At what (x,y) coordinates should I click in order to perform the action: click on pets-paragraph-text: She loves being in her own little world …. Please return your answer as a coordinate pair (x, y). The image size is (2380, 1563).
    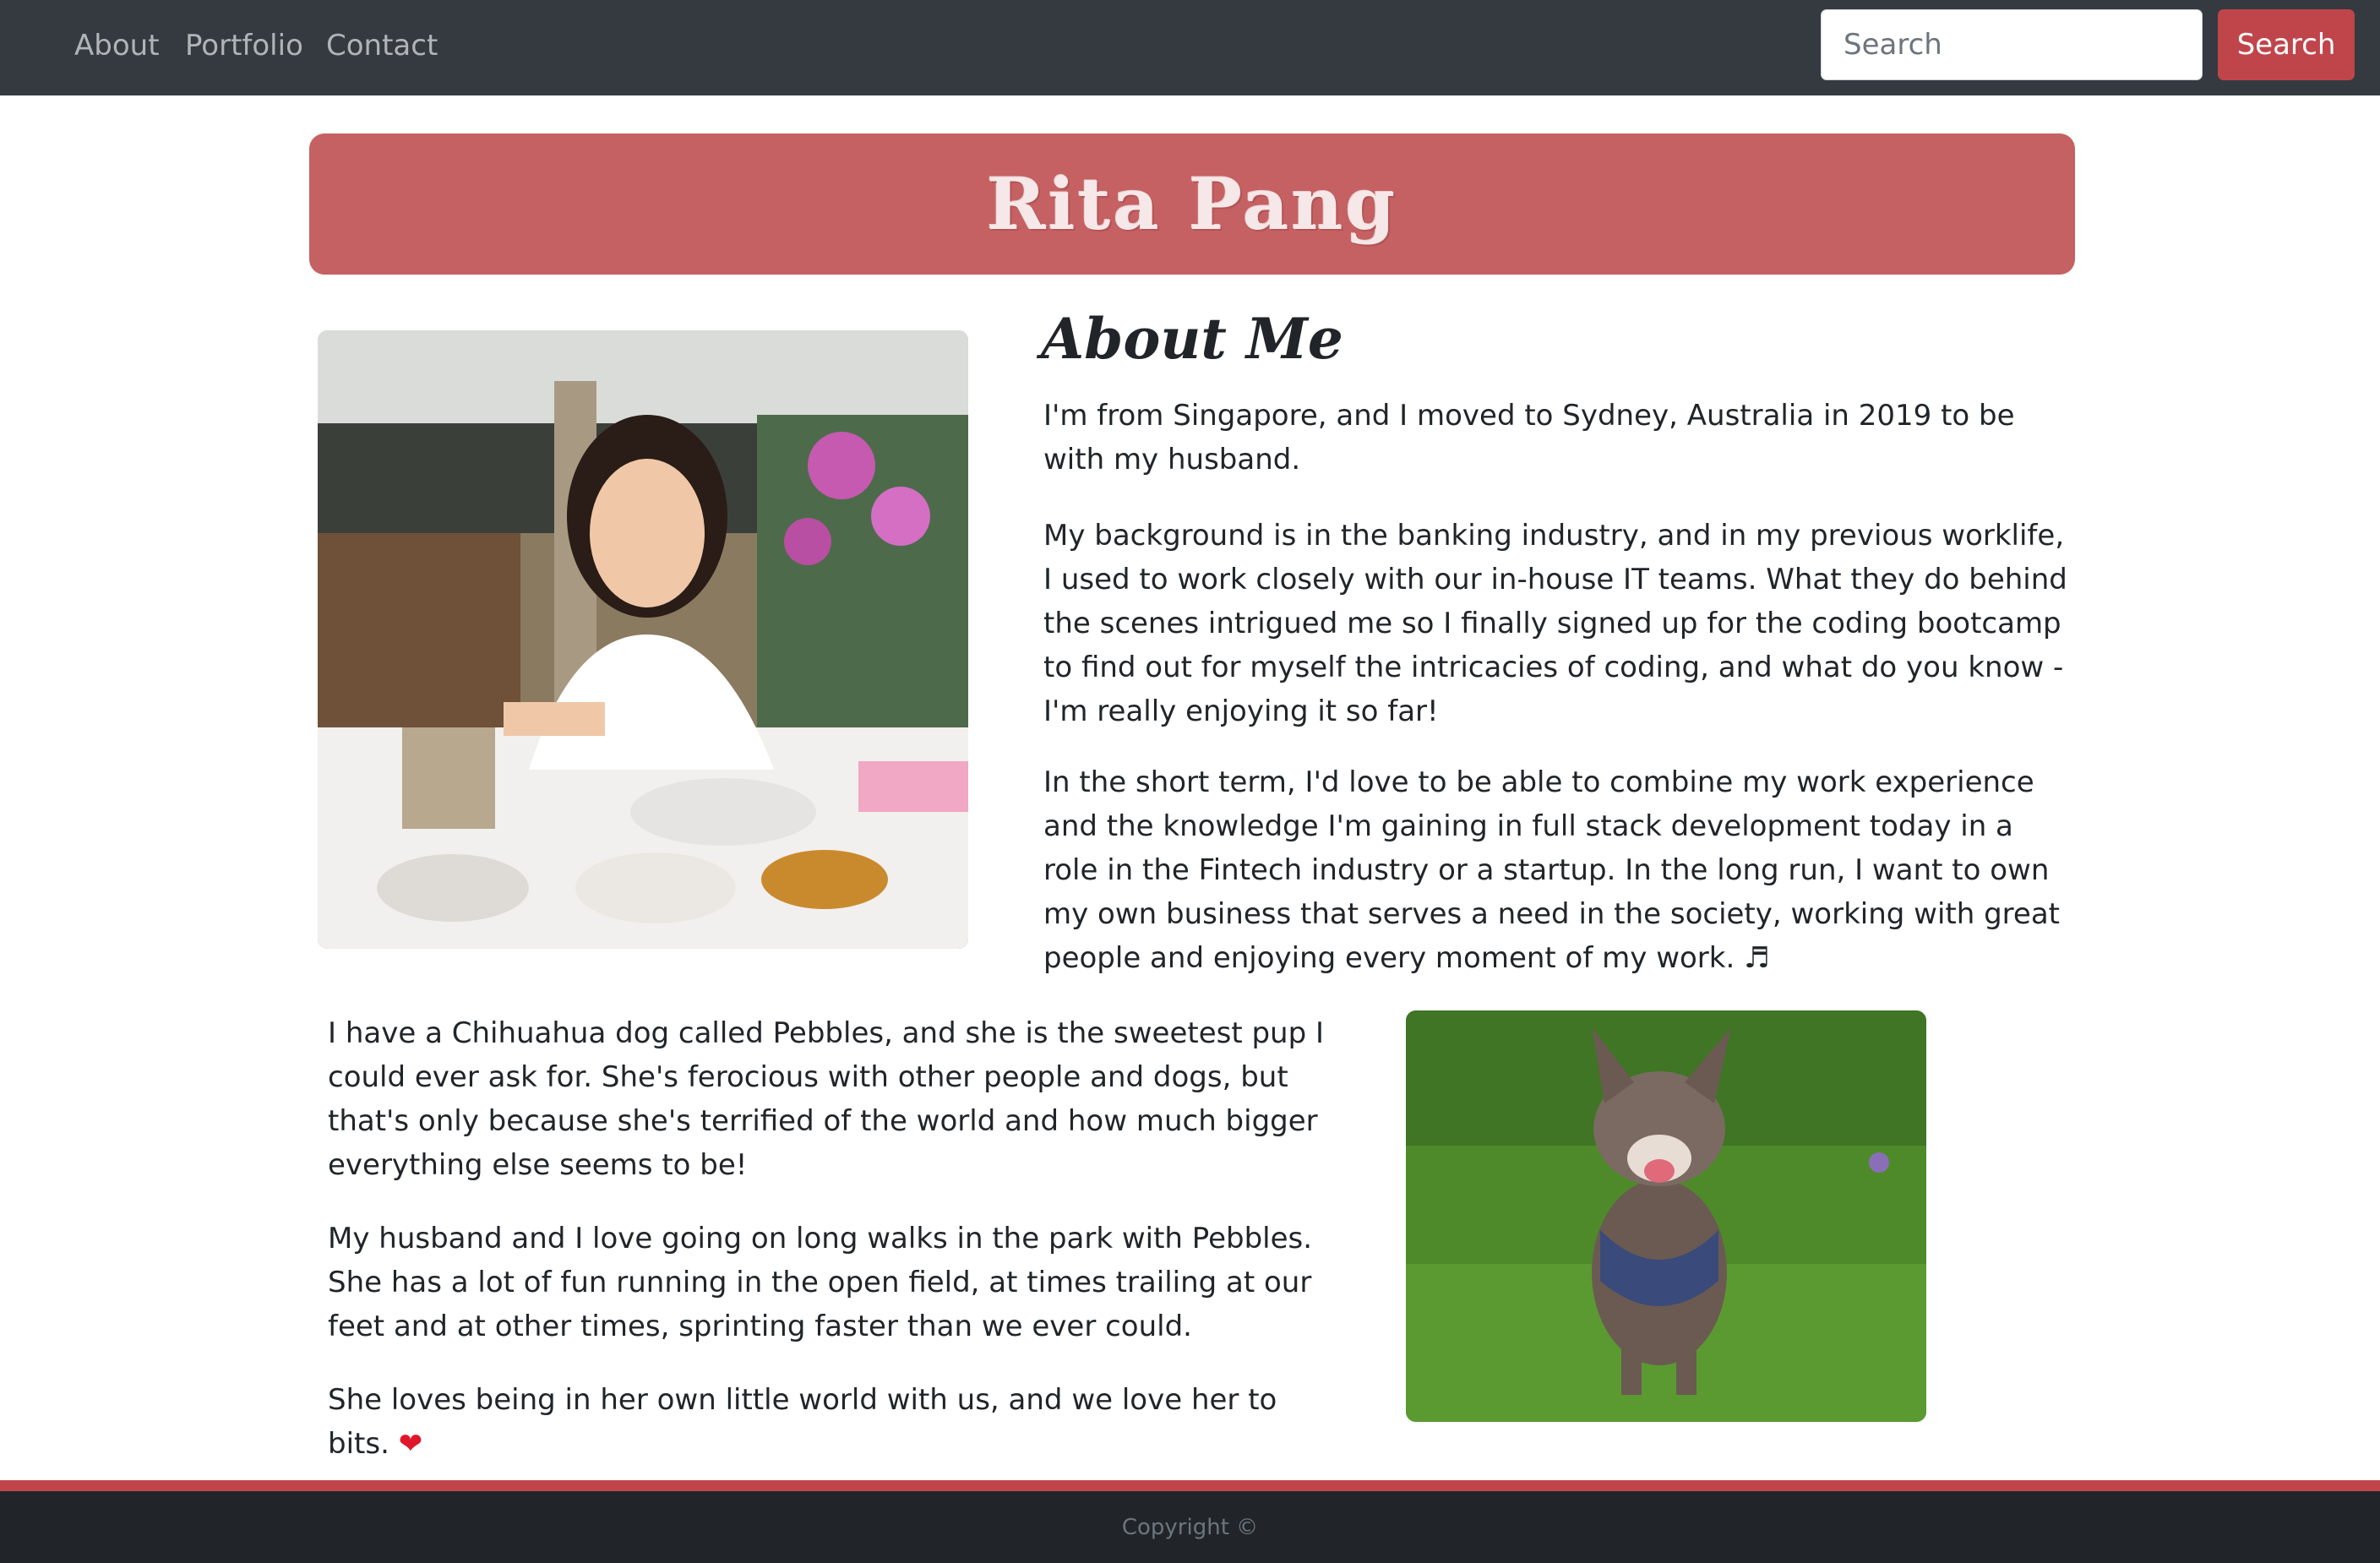
    Looking at the image, I should click on (802, 1422).